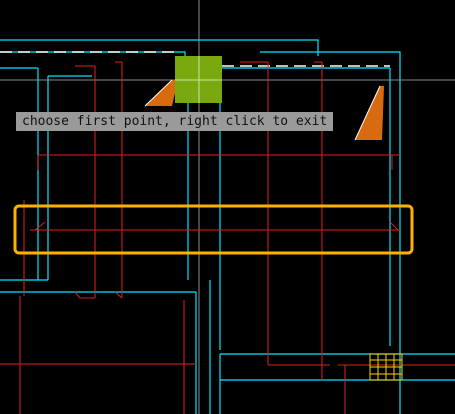 Image resolution: width=455 pixels, height=414 pixels. I want to click on selected-block, so click(198, 79).